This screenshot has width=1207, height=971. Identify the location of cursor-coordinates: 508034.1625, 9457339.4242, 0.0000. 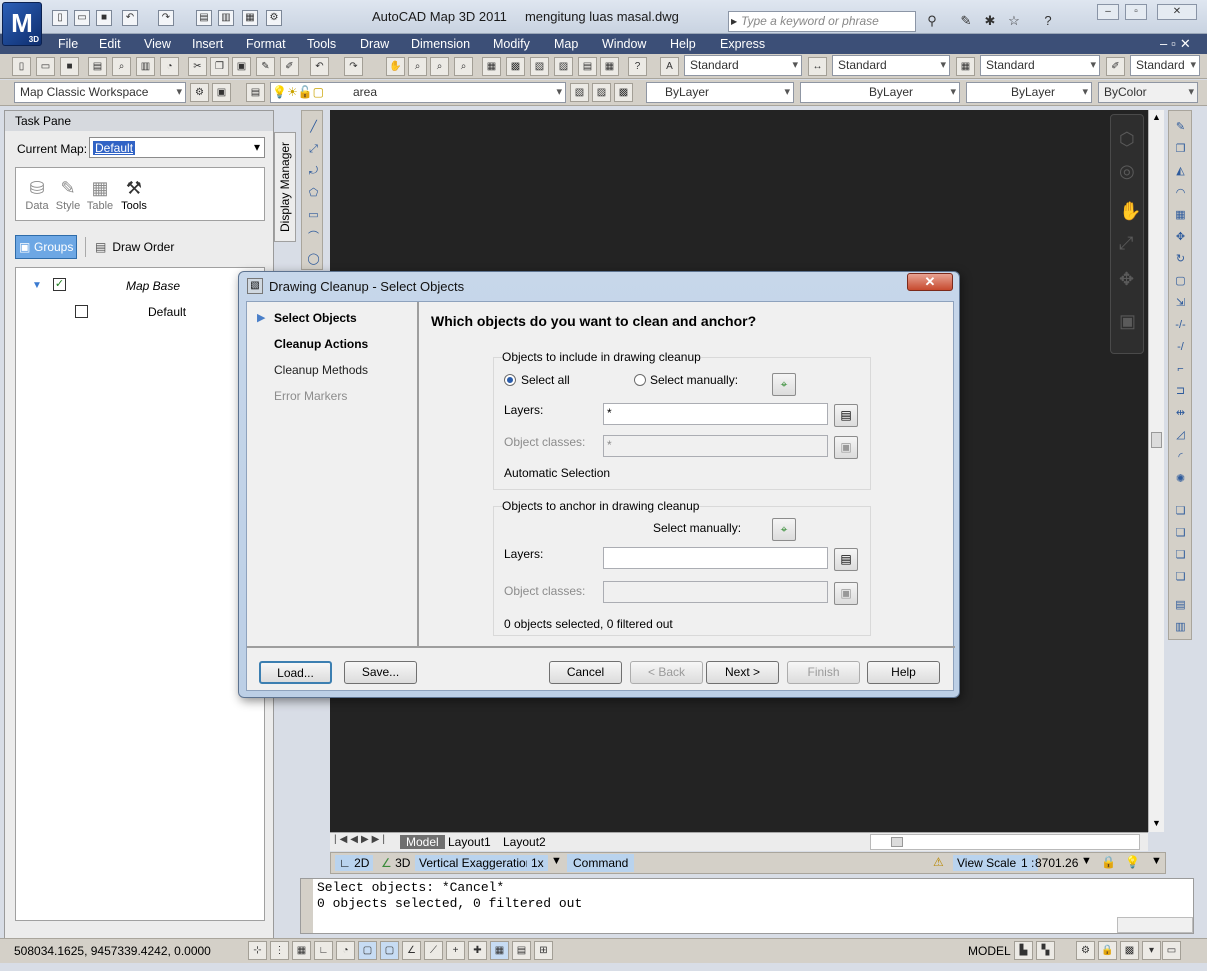
(112, 951).